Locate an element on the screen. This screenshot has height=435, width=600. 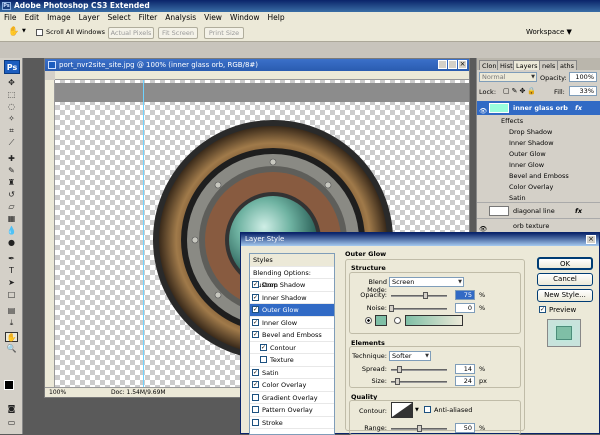
style-item-contour: ✓ Contour is located at coordinates (292, 348).